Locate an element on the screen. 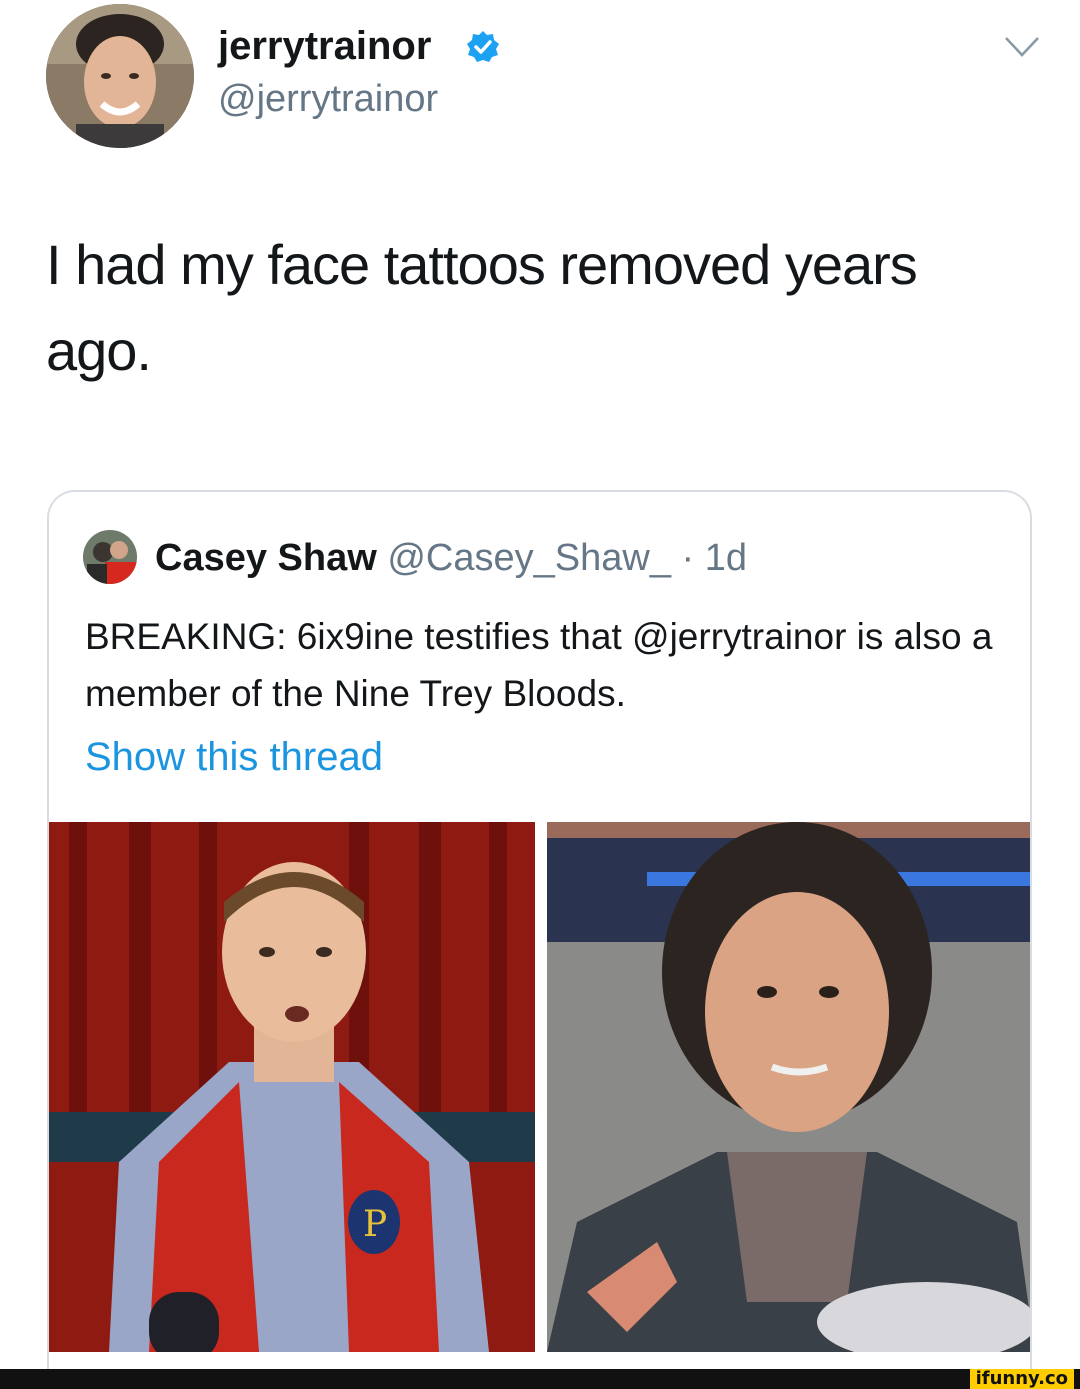 Image resolution: width=1080 pixels, height=1389 pixels. quoted-tweet-time: 1d is located at coordinates (726, 558).